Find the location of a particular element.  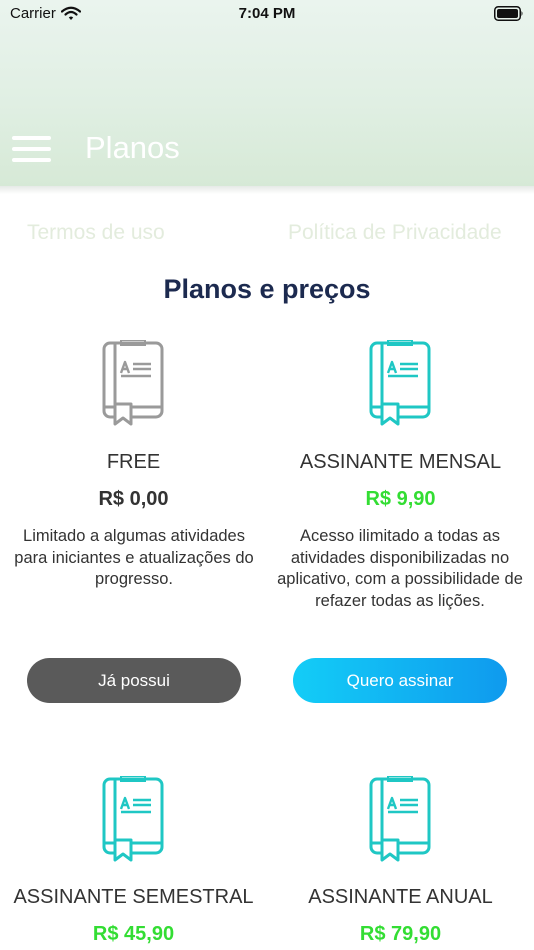

already-owned-button: Já possui is located at coordinates (134, 680).